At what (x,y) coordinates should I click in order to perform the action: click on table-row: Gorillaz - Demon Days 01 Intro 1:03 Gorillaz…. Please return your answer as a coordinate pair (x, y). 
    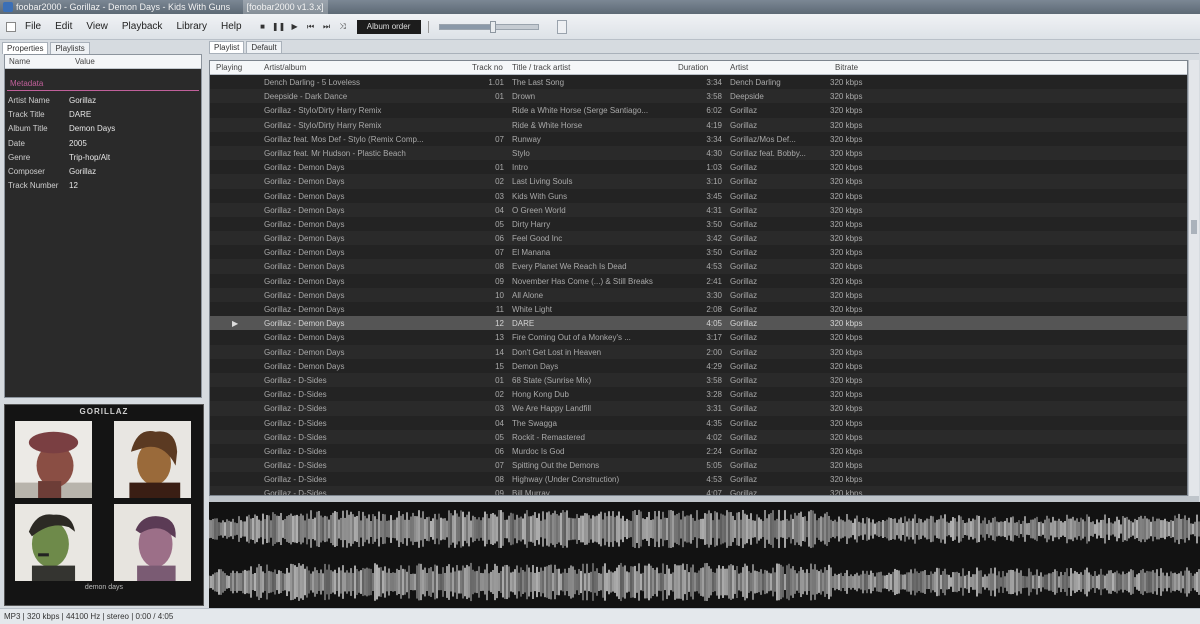
    Looking at the image, I should click on (698, 167).